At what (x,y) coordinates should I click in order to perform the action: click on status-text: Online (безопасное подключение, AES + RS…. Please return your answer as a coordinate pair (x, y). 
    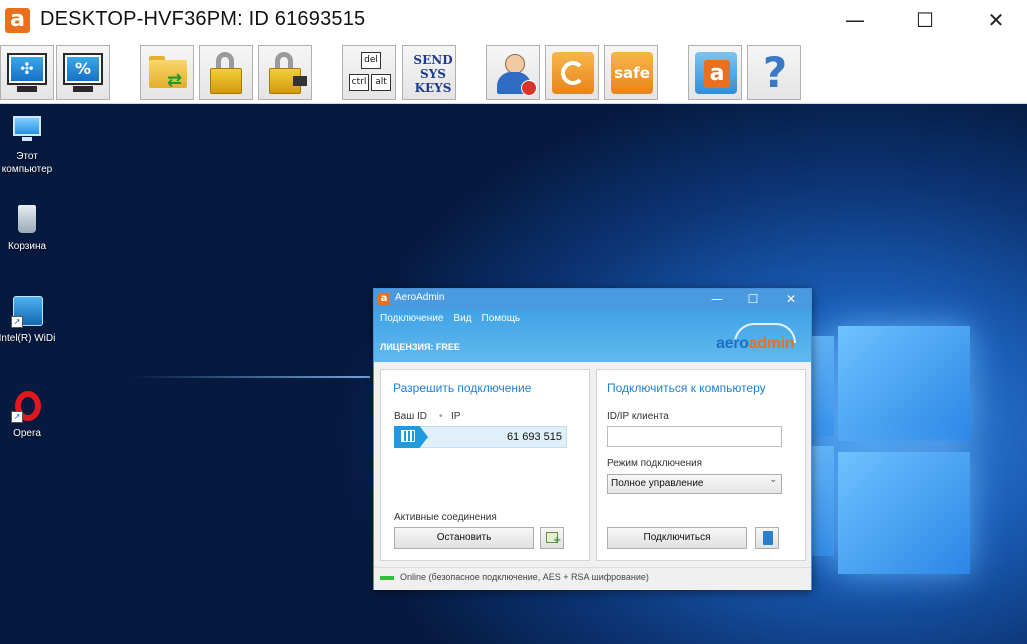
    Looking at the image, I should click on (524, 577).